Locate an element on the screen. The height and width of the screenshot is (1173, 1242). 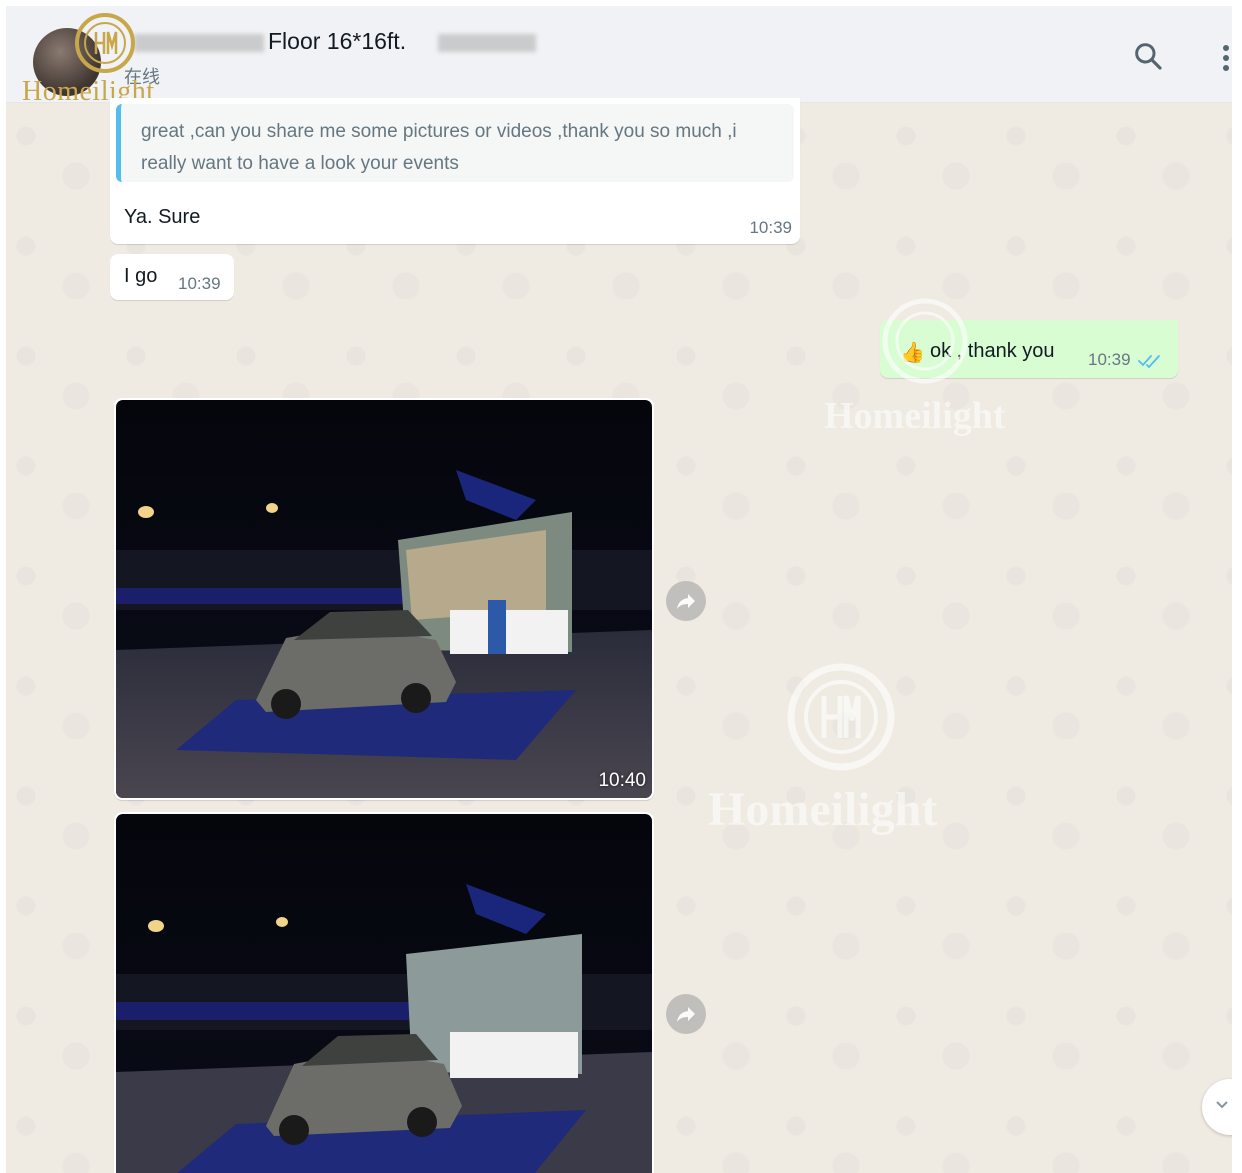
chat-header: Floor 16*16ft. 在线 Homeilight is located at coordinates (619, 56).